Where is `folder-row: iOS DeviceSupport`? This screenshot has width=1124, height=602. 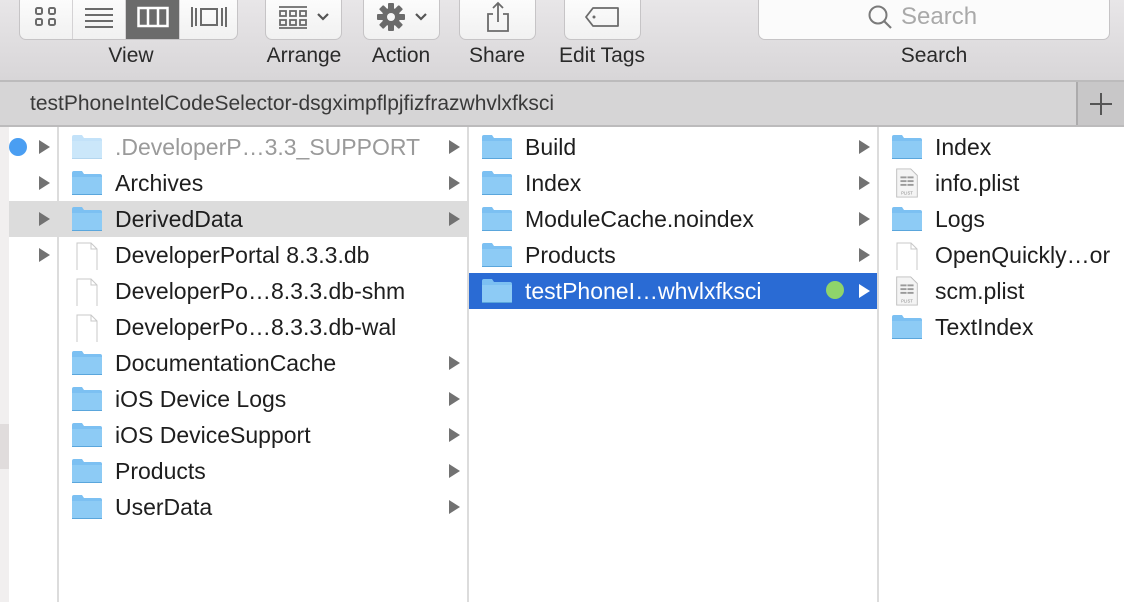 folder-row: iOS DeviceSupport is located at coordinates (263, 435).